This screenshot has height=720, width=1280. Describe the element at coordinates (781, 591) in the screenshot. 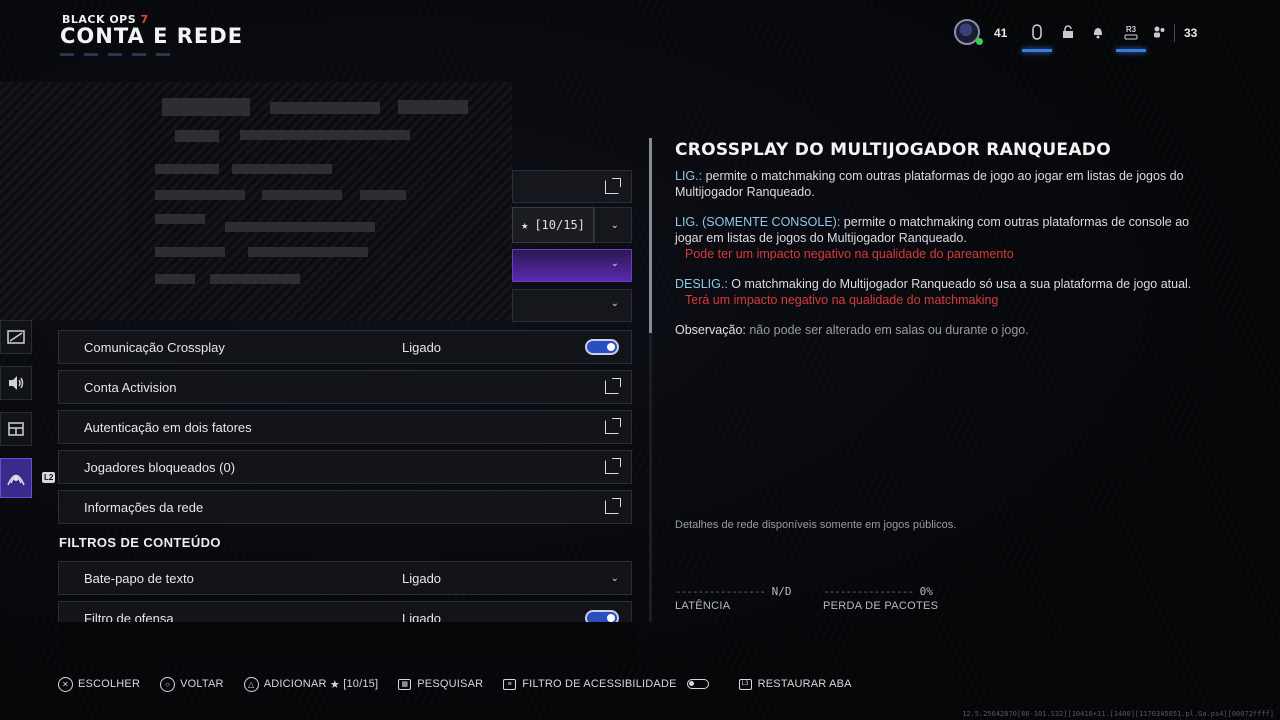

I see `latency-value: N/D` at that location.